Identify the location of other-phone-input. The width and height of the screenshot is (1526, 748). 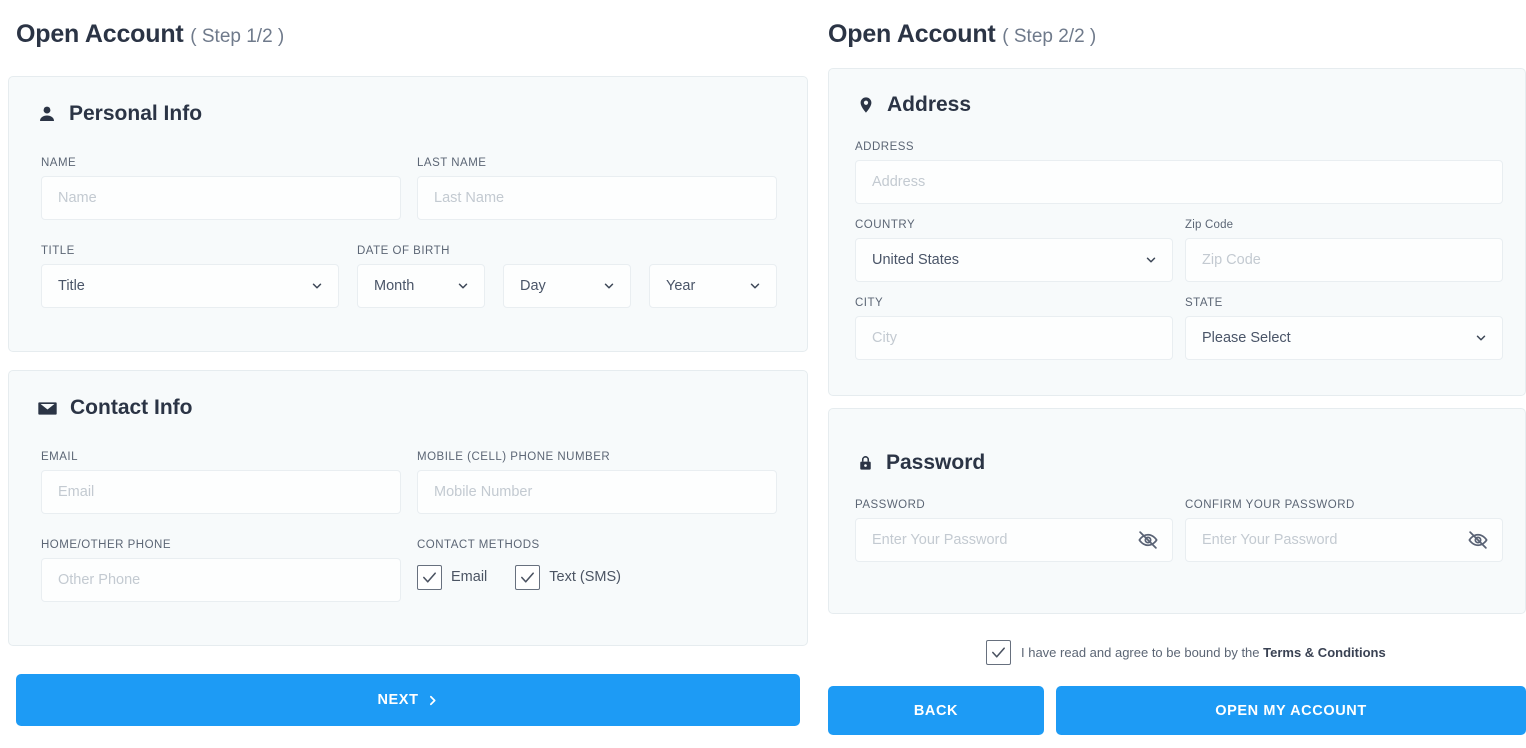
(221, 580).